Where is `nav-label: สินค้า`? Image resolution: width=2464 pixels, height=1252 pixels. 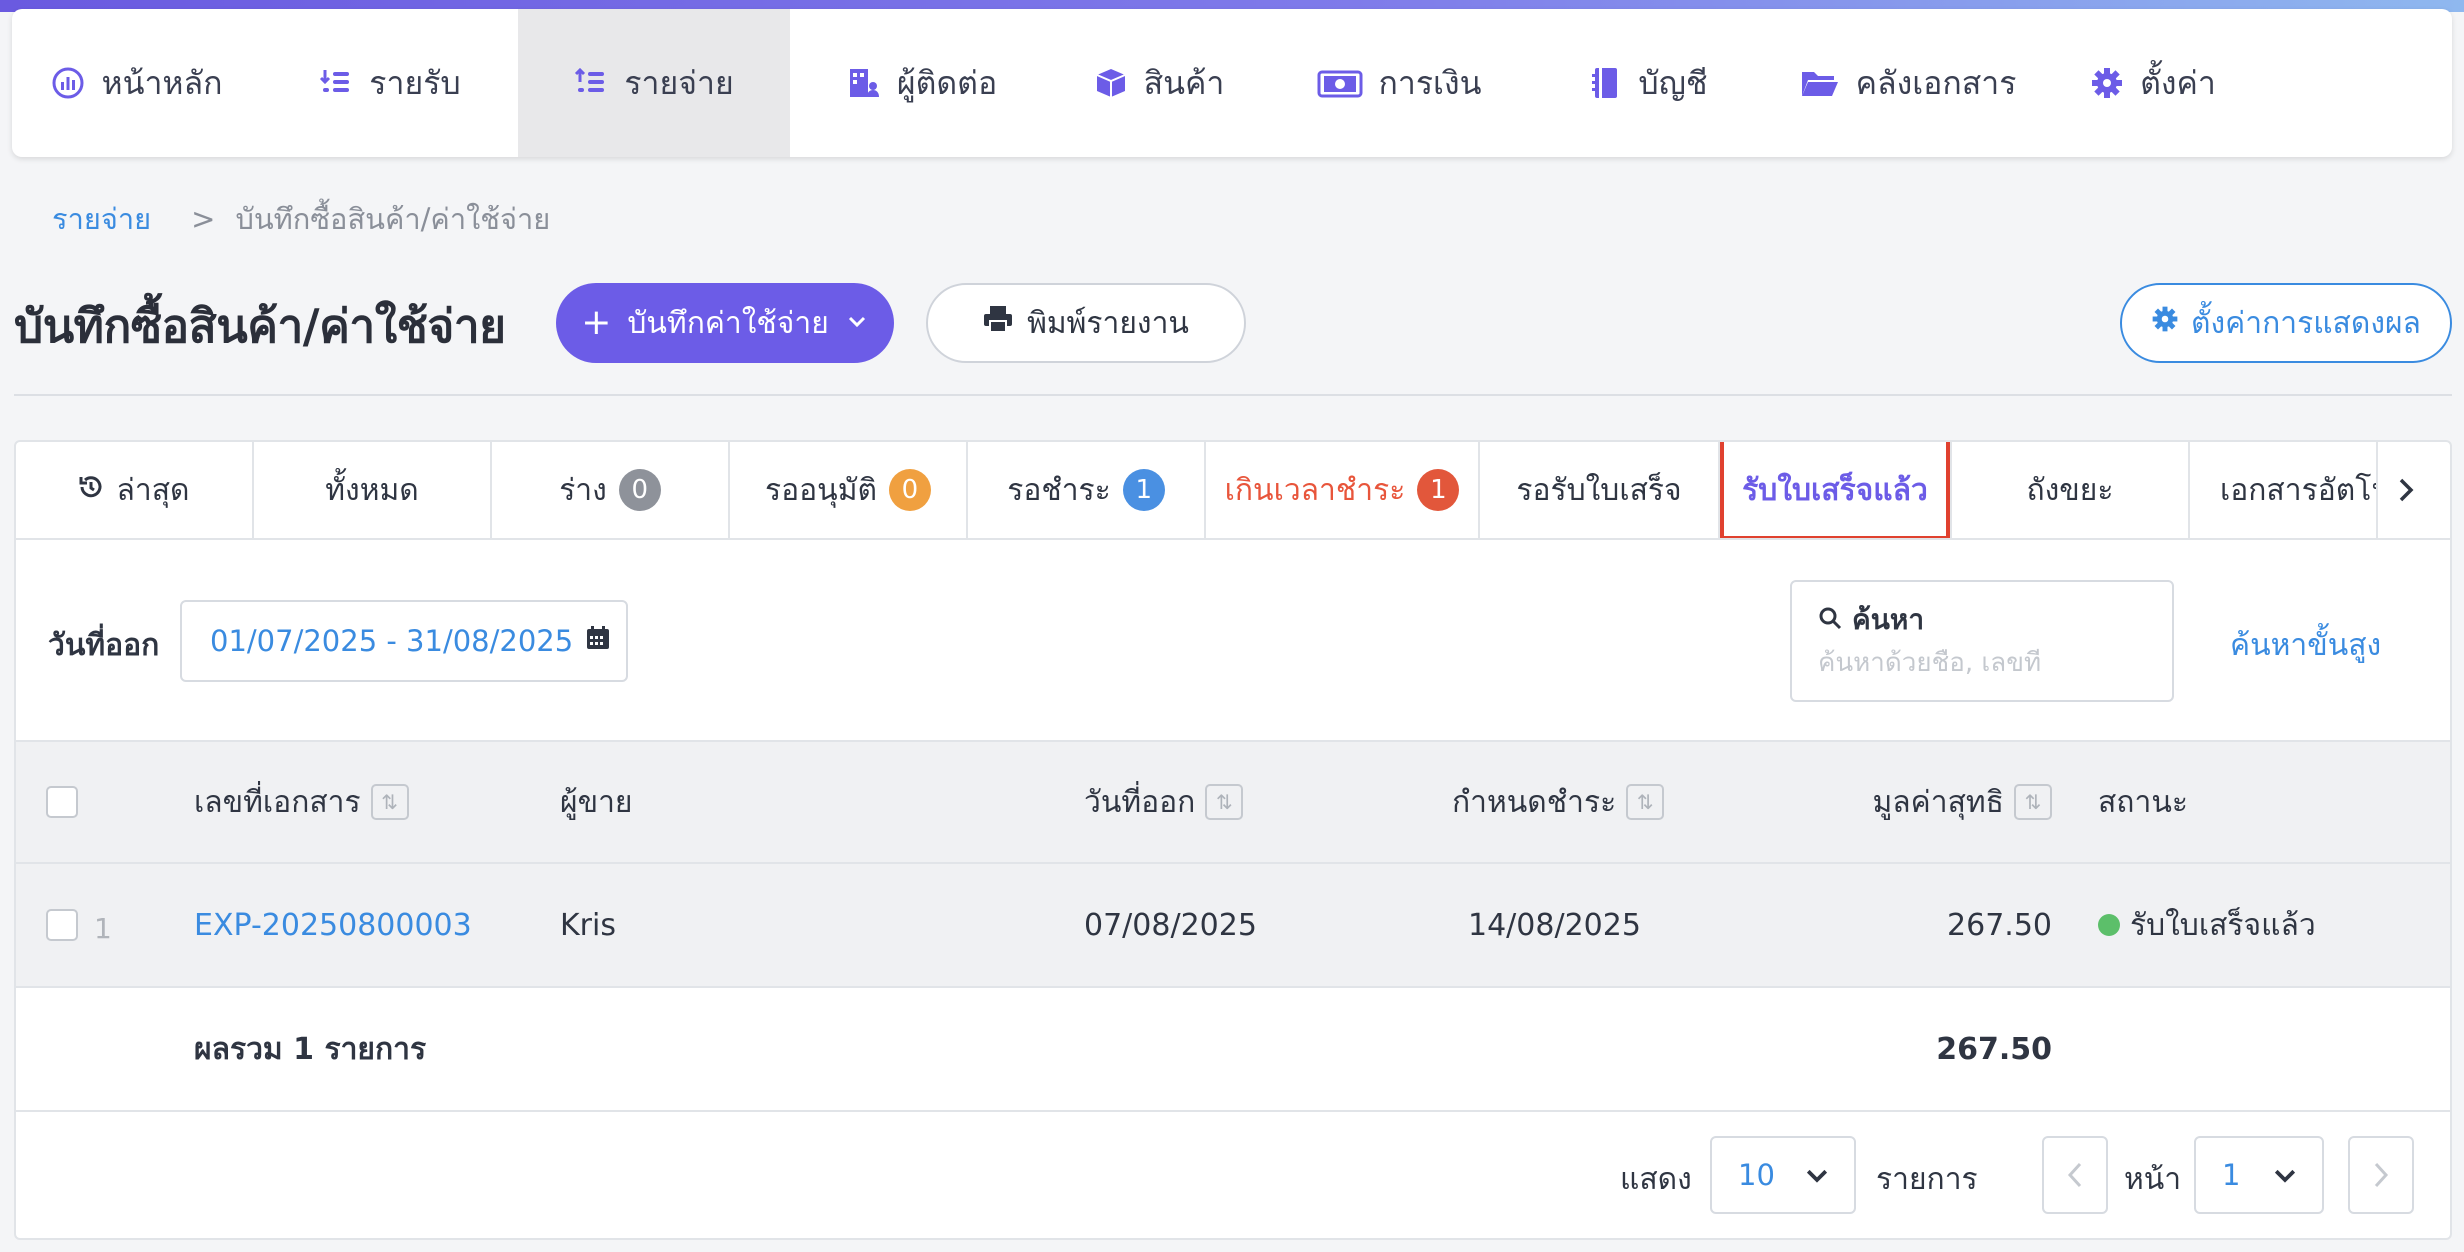
nav-label: สินค้า is located at coordinates (1184, 82).